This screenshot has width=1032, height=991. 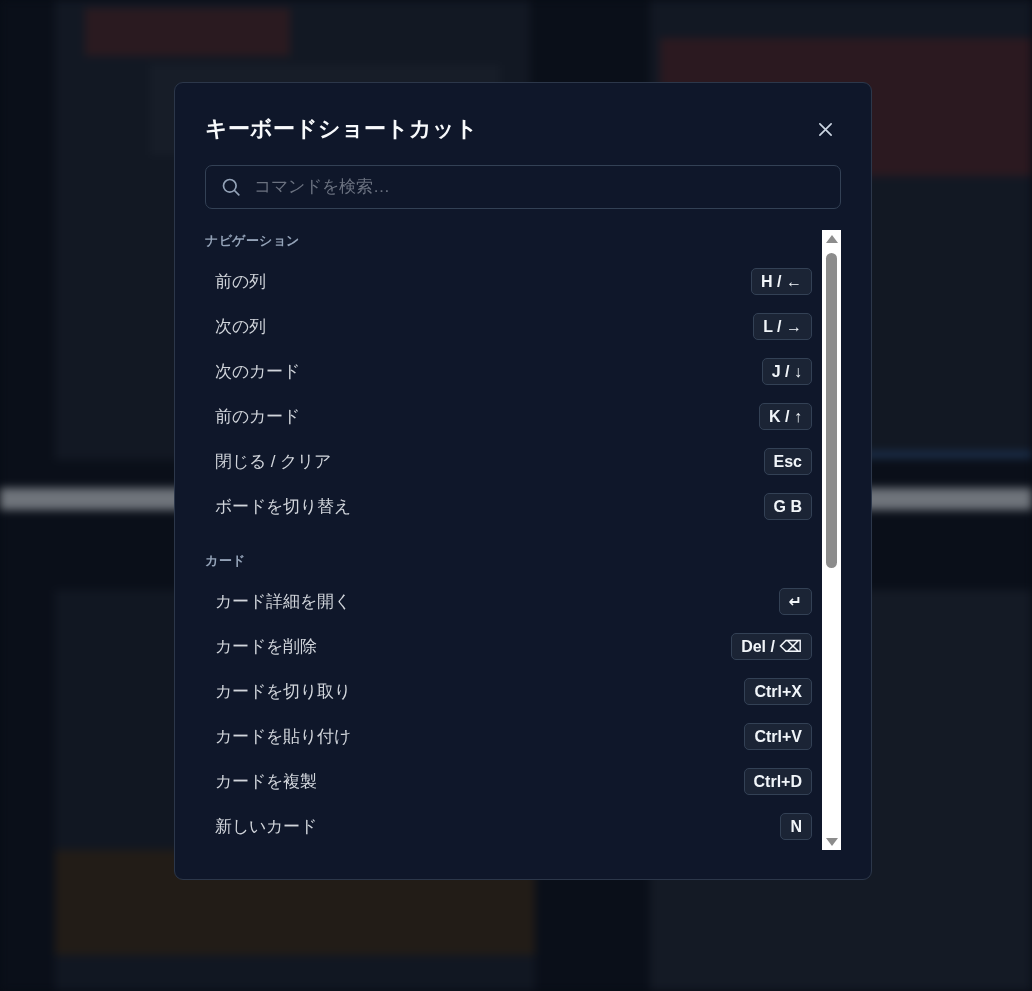 I want to click on caret-up-icon, so click(x=831, y=239).